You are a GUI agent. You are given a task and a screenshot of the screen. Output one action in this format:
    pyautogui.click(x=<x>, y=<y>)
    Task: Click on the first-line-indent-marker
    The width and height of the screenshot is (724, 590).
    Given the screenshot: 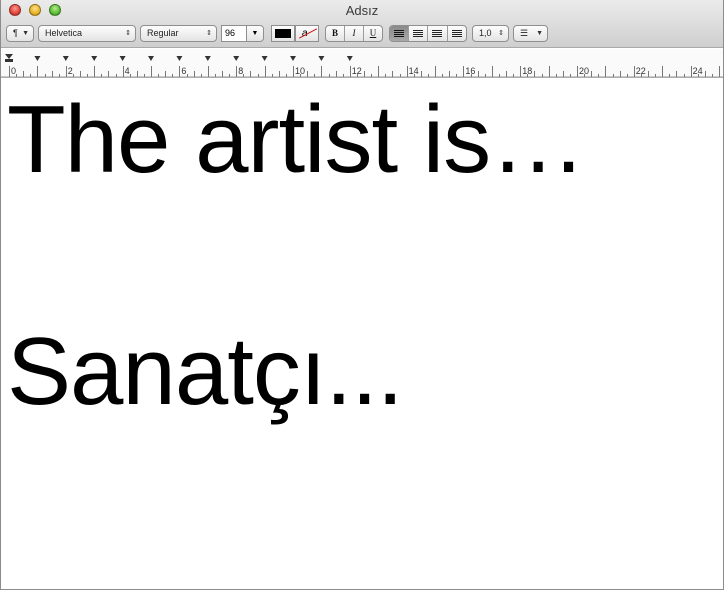 What is the action you would take?
    pyautogui.click(x=9, y=56)
    